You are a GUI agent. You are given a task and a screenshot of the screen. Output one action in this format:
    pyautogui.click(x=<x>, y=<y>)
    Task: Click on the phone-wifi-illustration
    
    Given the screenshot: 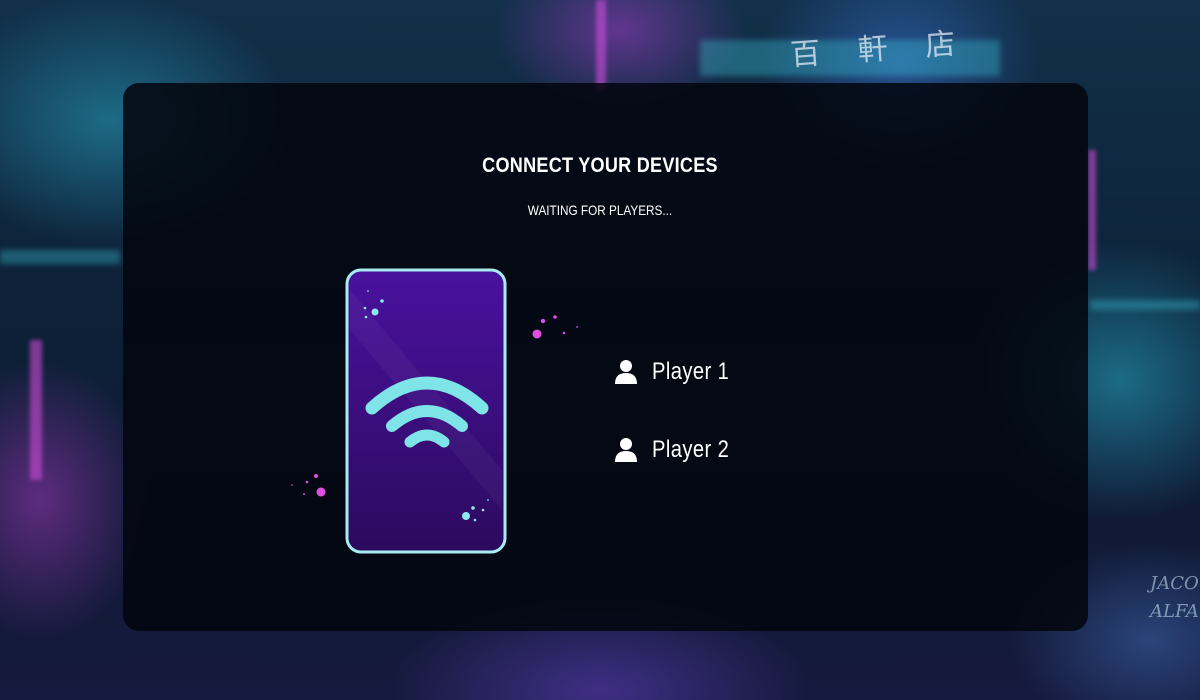 What is the action you would take?
    pyautogui.click(x=440, y=415)
    